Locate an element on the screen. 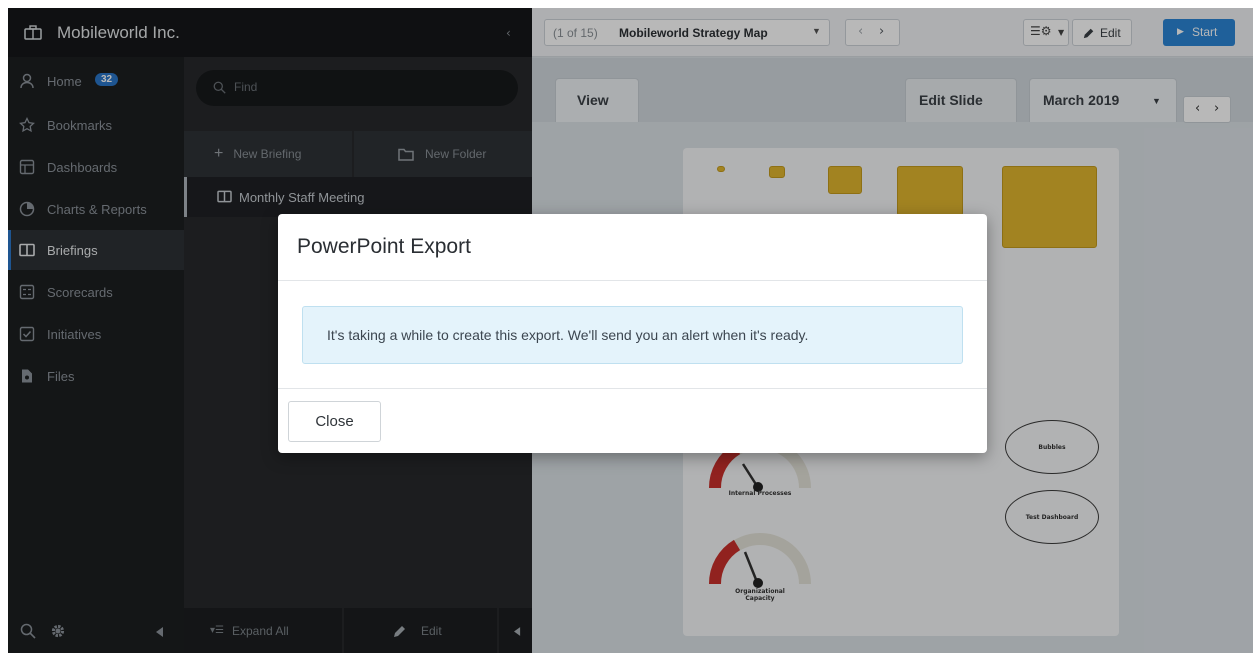 This screenshot has width=1253, height=653. close-button: Close is located at coordinates (334, 421).